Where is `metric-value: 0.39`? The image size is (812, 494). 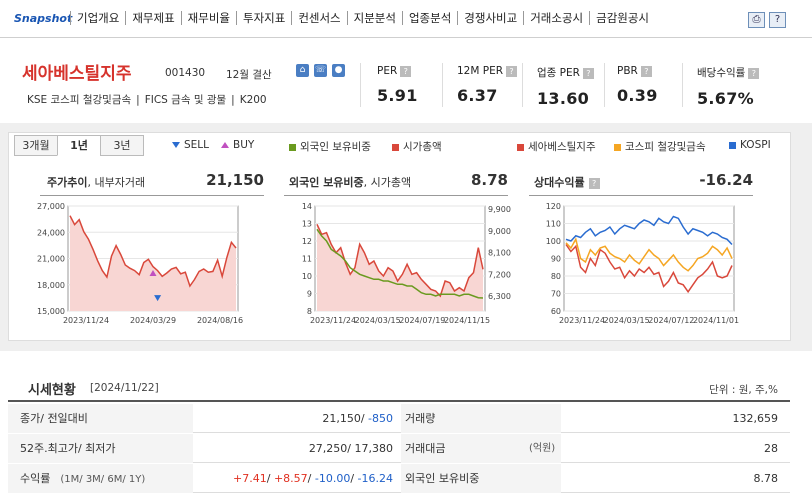
metric-value: 0.39 is located at coordinates (637, 95).